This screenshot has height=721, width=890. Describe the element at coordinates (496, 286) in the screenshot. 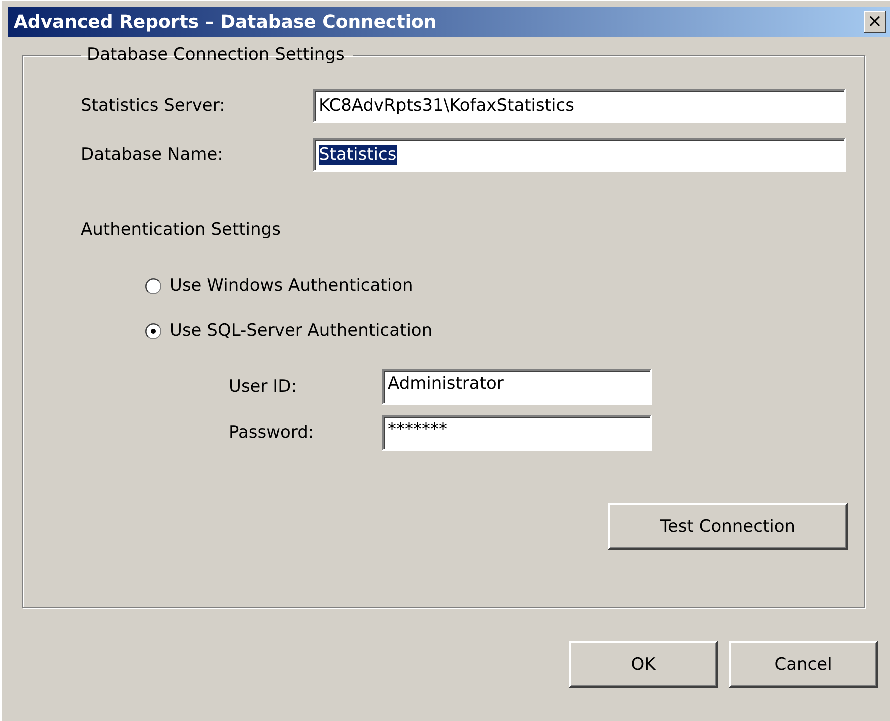

I see `radio-option: Use Windows Authentication` at that location.